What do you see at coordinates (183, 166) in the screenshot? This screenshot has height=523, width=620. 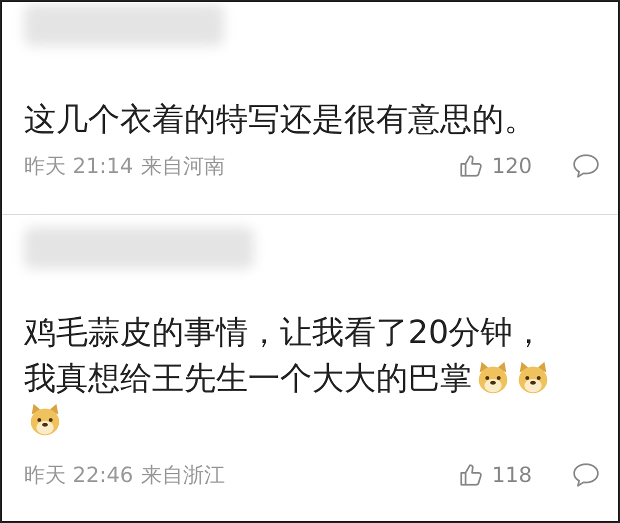 I see `comment-source: 来自河南` at bounding box center [183, 166].